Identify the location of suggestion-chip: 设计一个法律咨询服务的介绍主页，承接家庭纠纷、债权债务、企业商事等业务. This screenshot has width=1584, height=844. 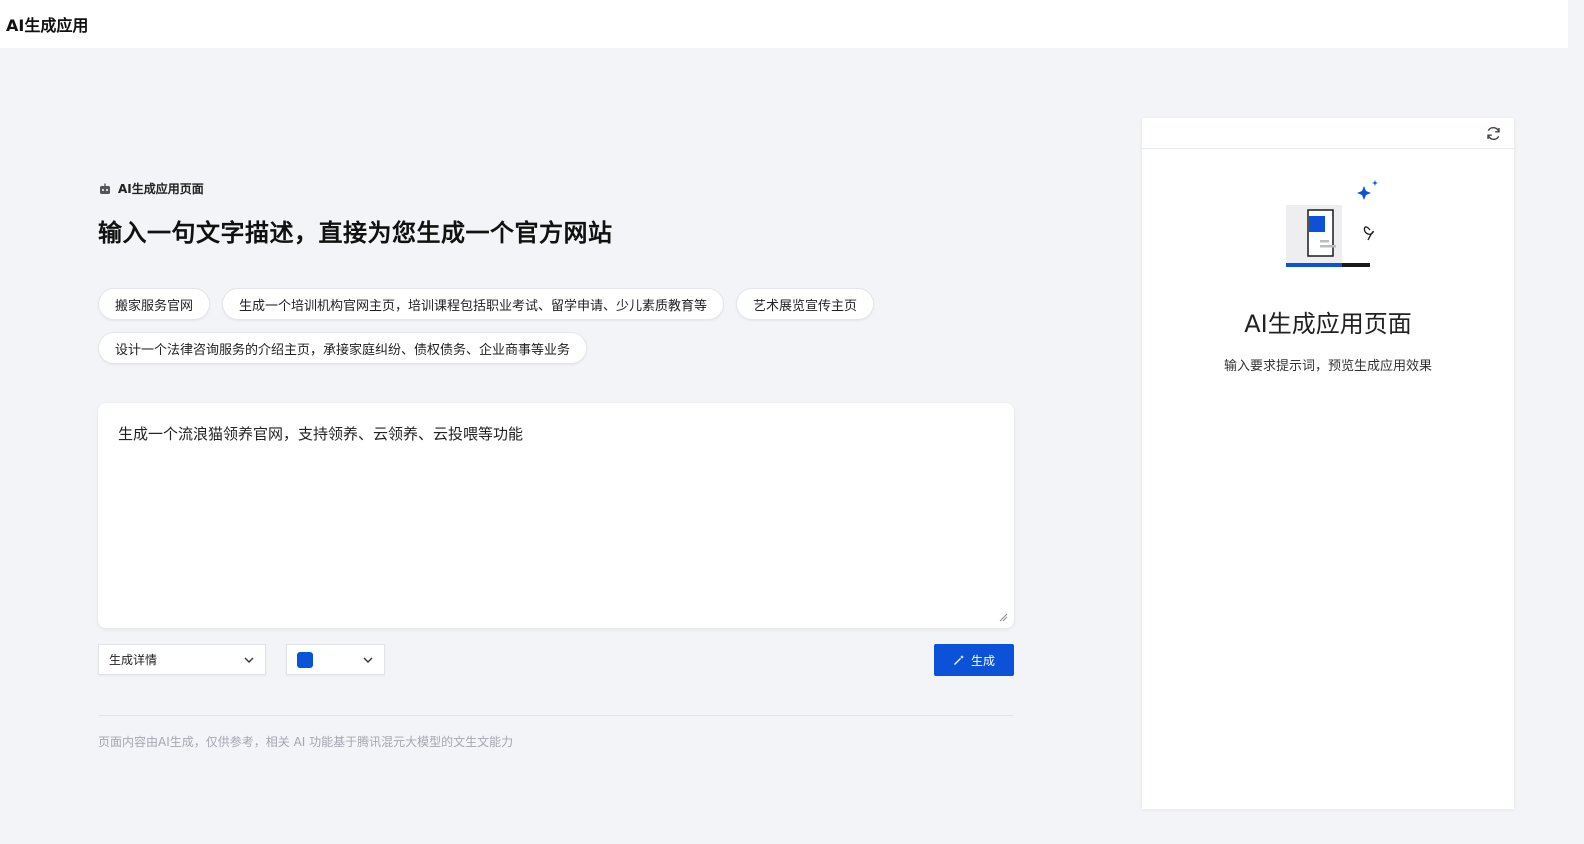
(343, 348).